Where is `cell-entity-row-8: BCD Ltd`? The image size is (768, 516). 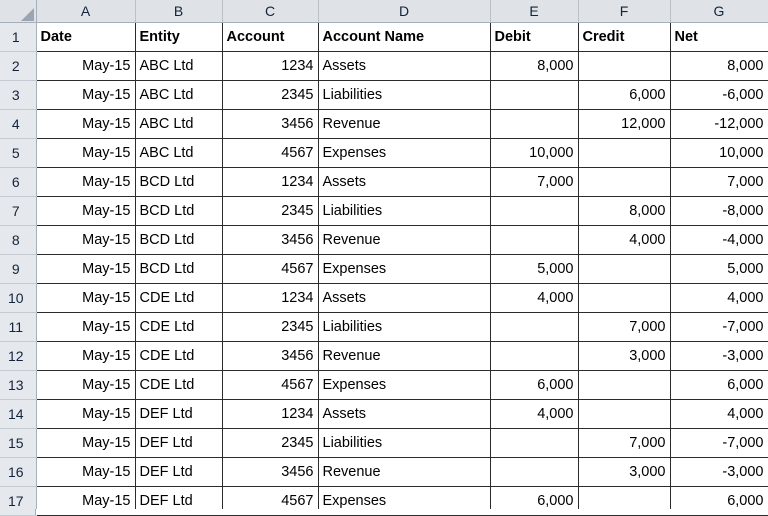
cell-entity-row-8: BCD Ltd is located at coordinates (178, 240).